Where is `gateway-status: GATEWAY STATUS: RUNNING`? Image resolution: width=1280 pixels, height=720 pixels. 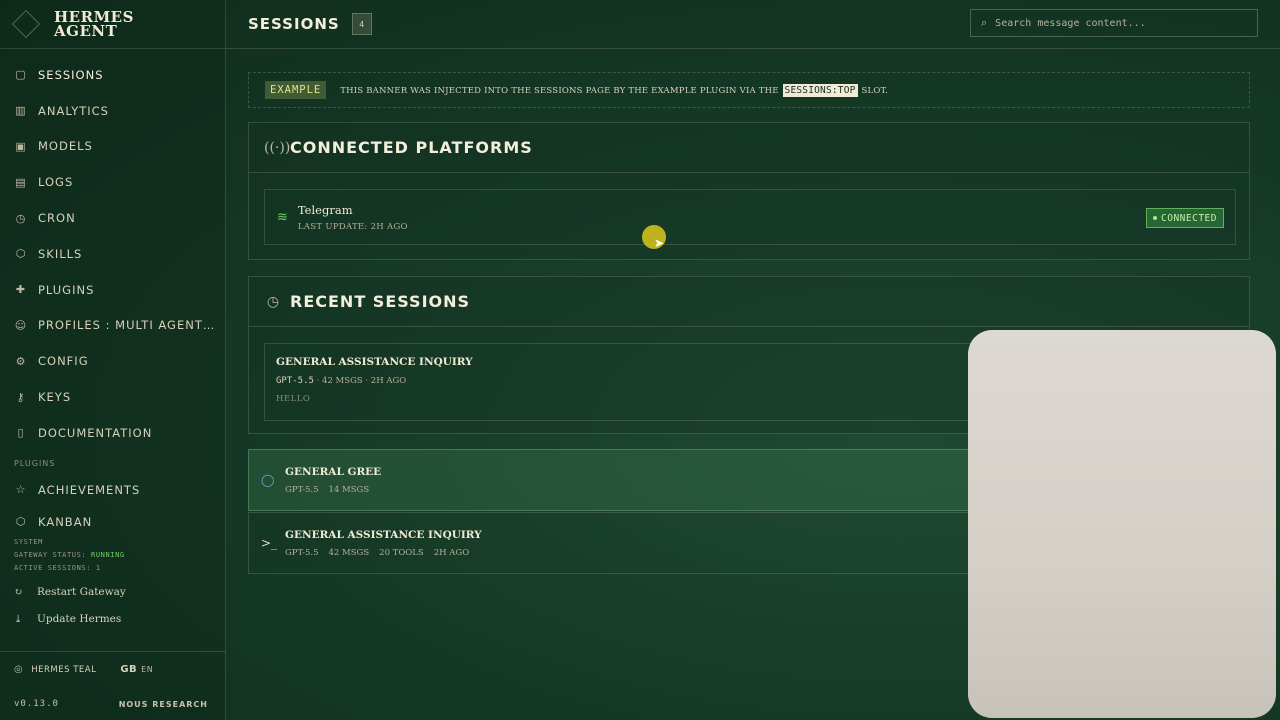 gateway-status: GATEWAY STATUS: RUNNING is located at coordinates (69, 554).